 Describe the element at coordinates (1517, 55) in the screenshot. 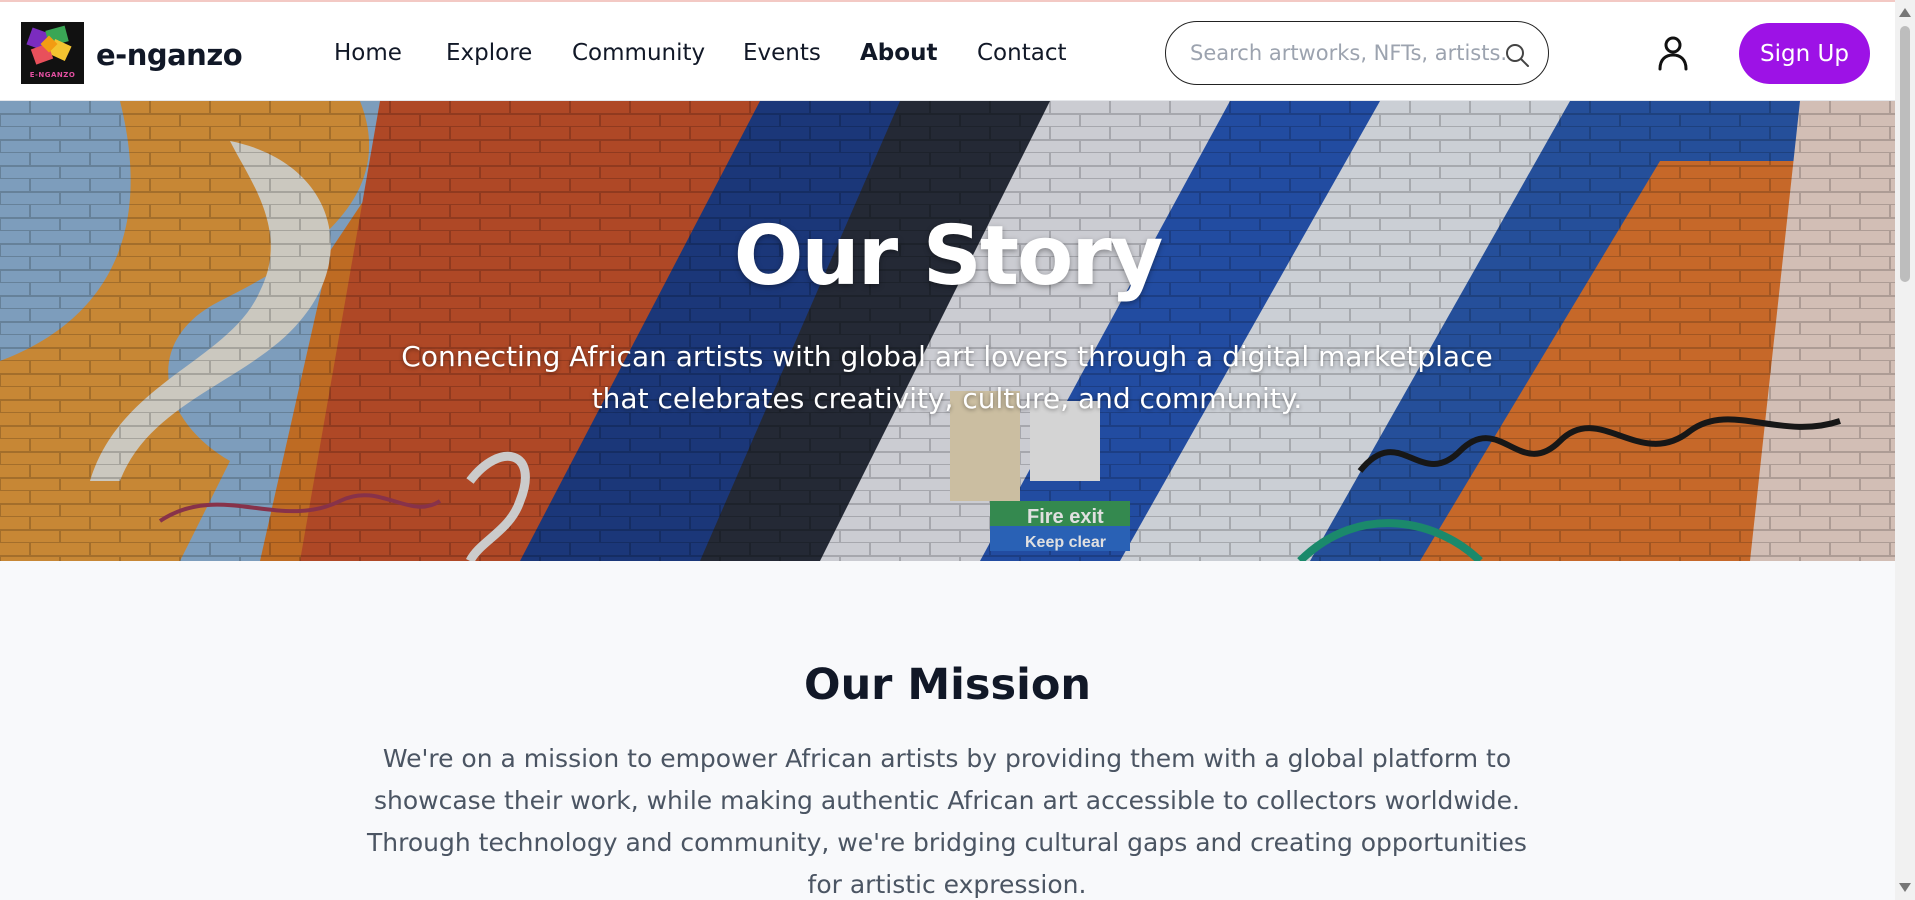

I see `search-icon` at that location.